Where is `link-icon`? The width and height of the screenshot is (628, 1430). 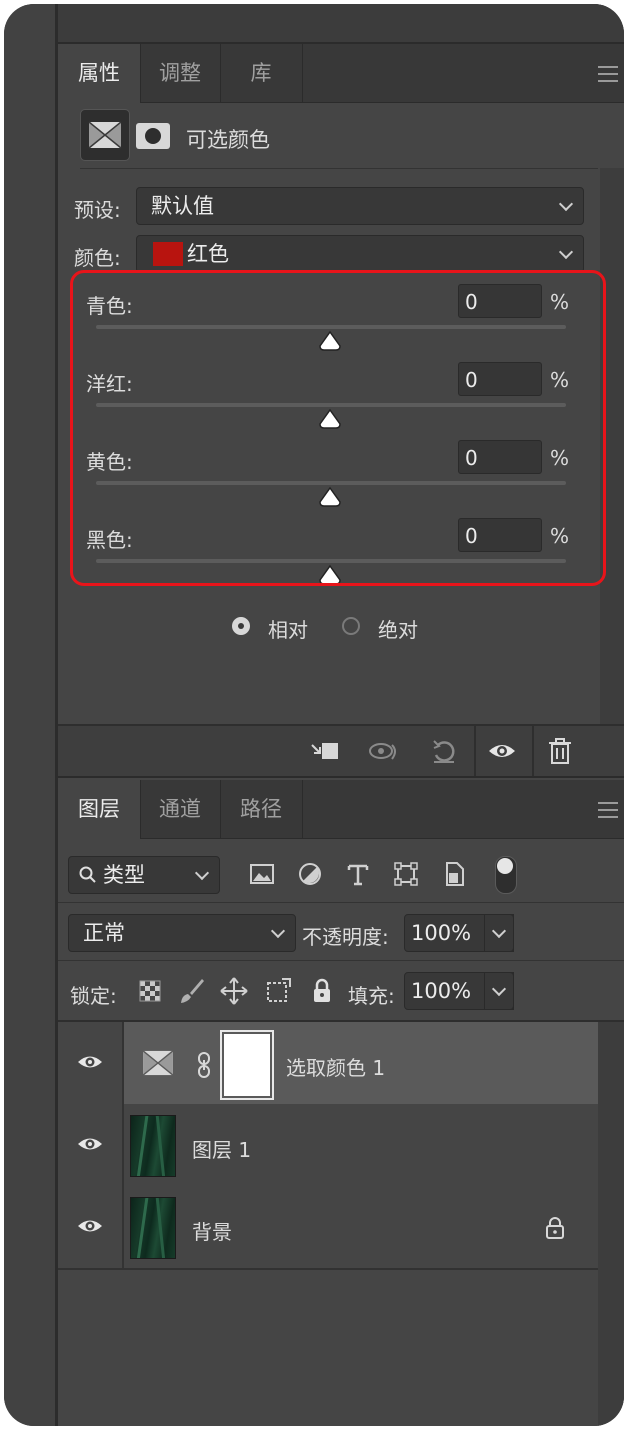 link-icon is located at coordinates (204, 1065).